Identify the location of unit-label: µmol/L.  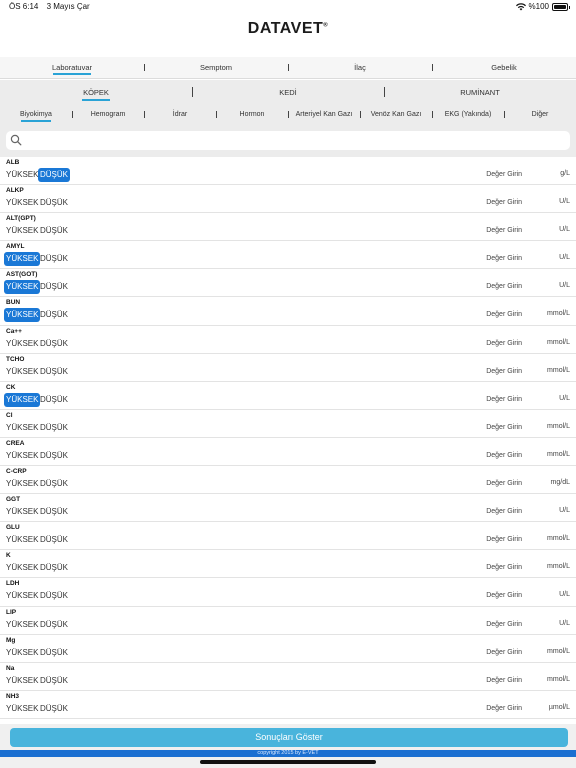
(559, 707).